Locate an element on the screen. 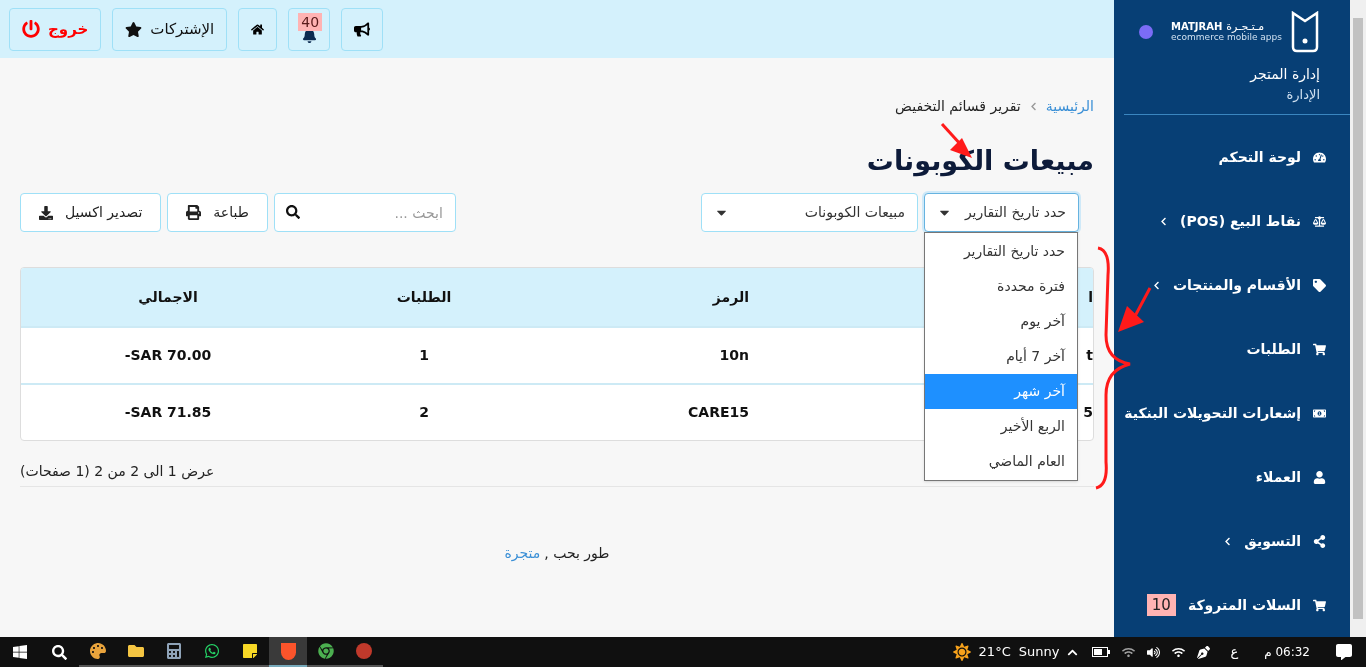  dropdown-option: آخر 7 أيام is located at coordinates (1001, 356).